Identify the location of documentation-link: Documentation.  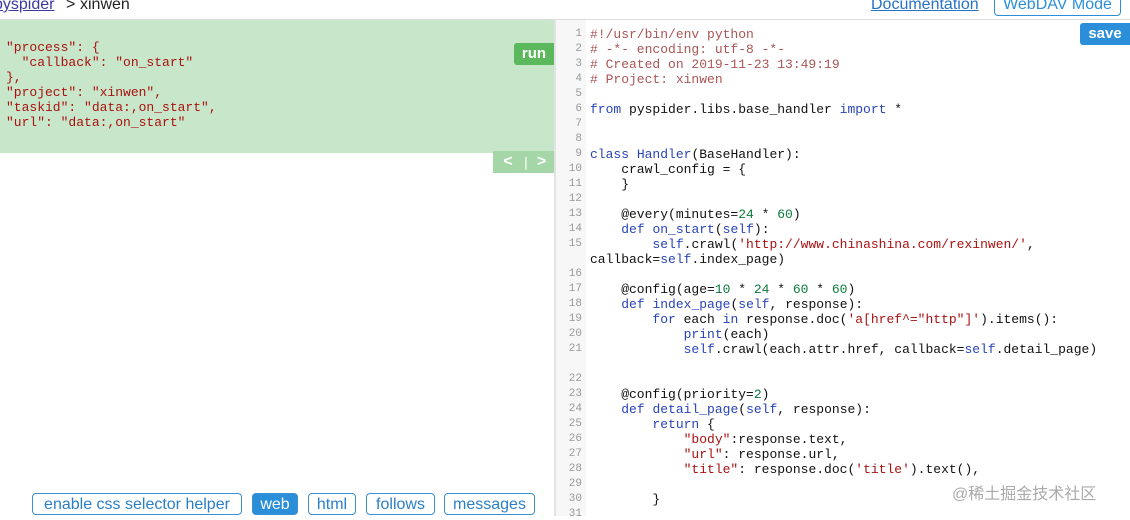
(925, 7).